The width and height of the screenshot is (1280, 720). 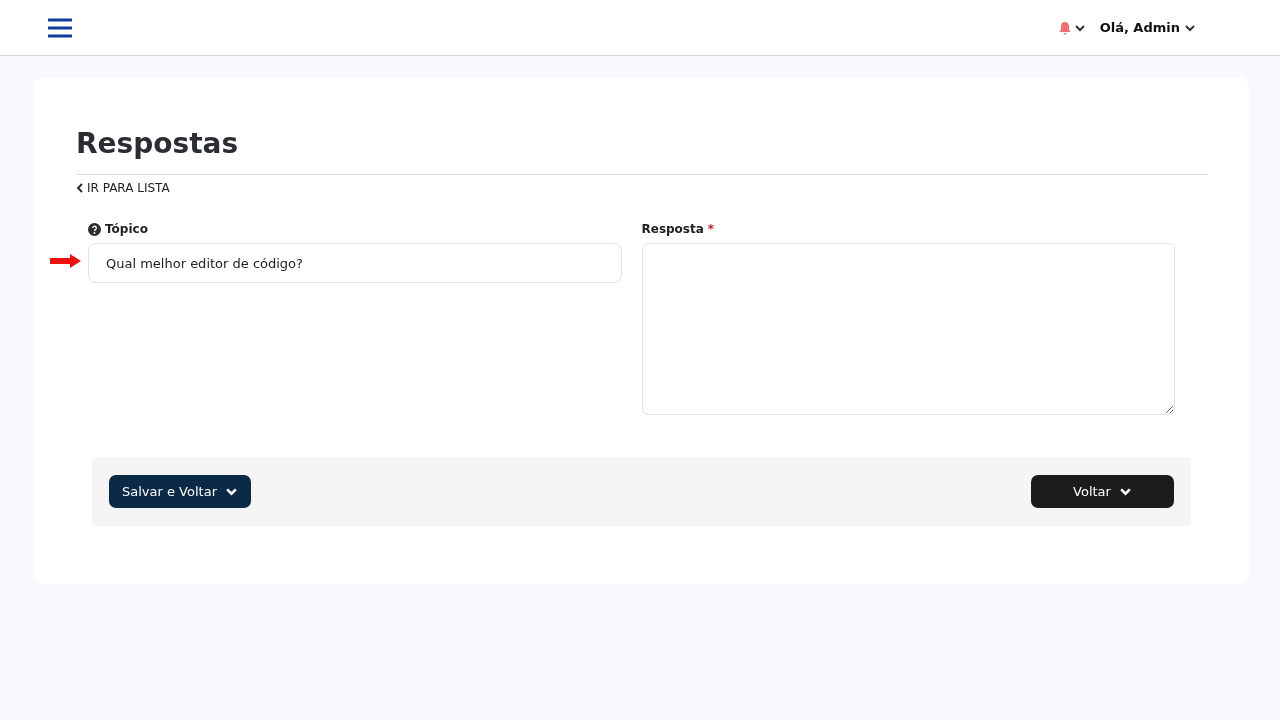 I want to click on field-label: Tópico, so click(x=126, y=229).